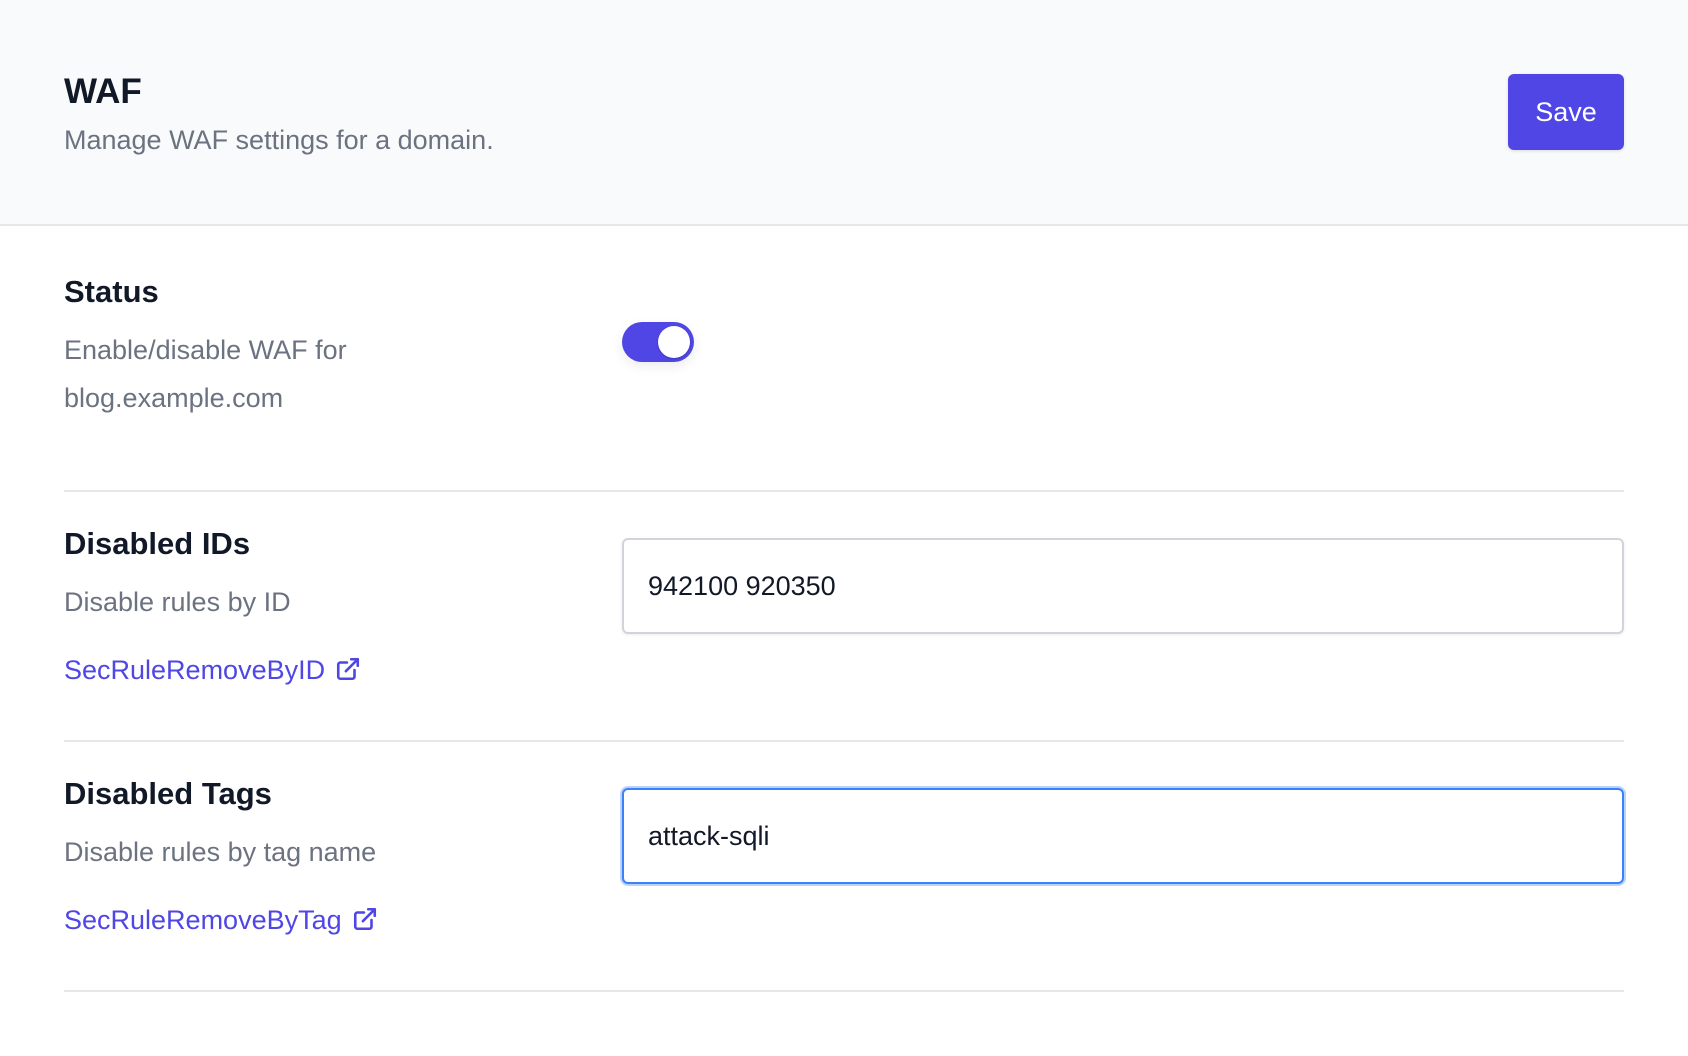 The height and width of the screenshot is (1056, 1688). Describe the element at coordinates (168, 793) in the screenshot. I see `disabled-tags-title: Disabled Tags` at that location.